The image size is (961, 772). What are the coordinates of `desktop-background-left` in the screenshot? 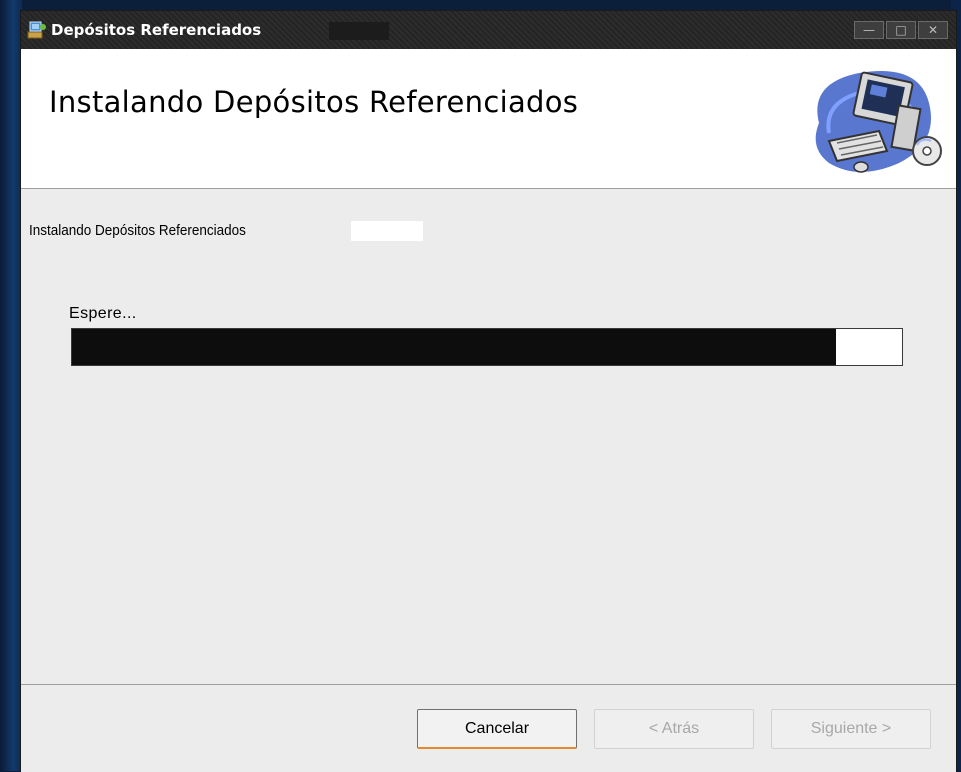 It's located at (11, 385).